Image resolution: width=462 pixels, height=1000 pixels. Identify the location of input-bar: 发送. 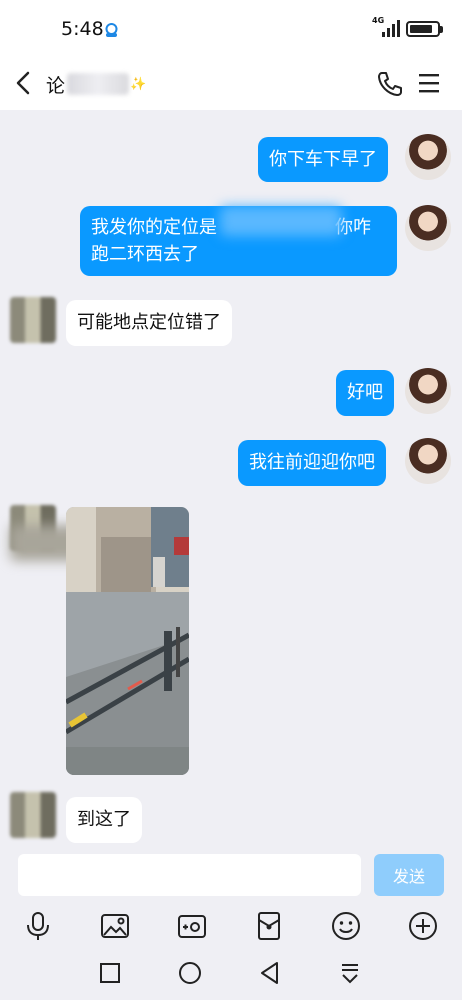
(231, 875).